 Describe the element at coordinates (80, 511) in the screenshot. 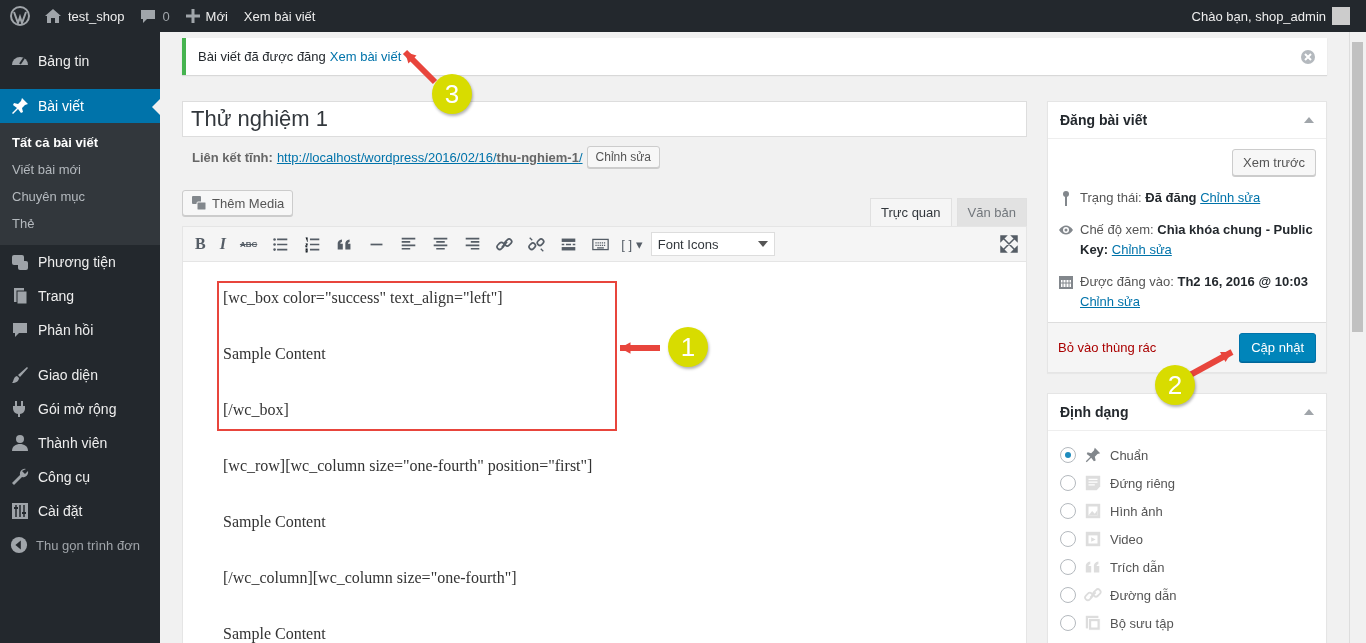

I see `menu-item: Cài đặt` at that location.